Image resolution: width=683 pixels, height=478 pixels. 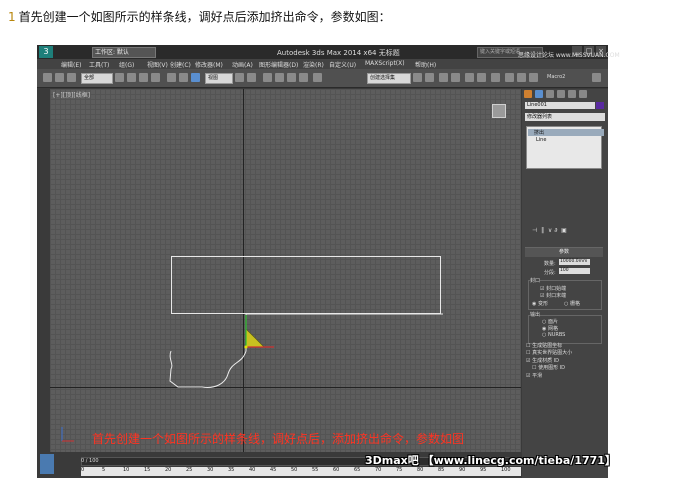 I want to click on menu-animation: 动画(A), so click(x=242, y=64).